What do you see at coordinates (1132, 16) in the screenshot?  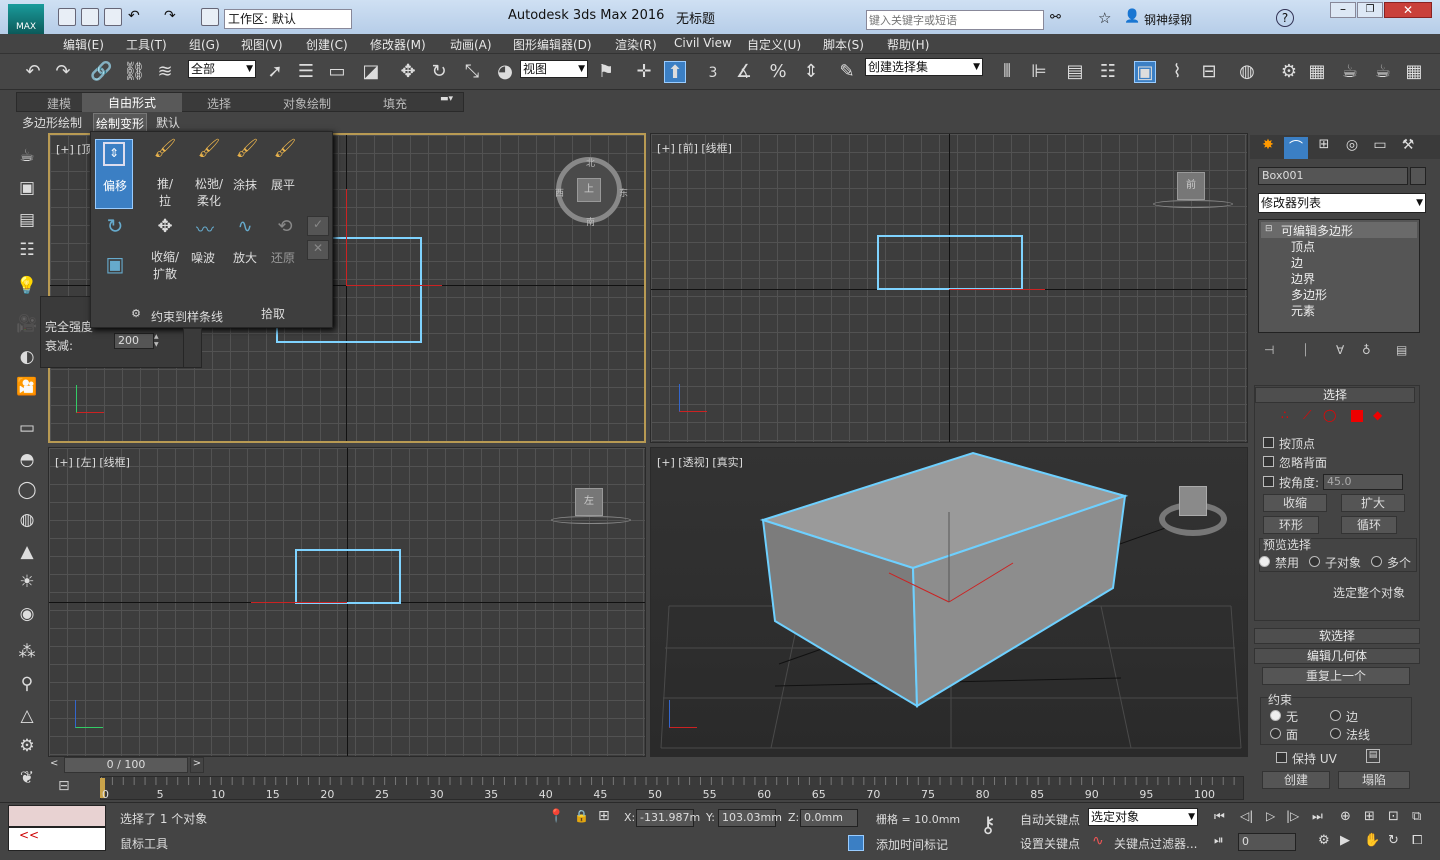 I see `user-icon: 👤` at bounding box center [1132, 16].